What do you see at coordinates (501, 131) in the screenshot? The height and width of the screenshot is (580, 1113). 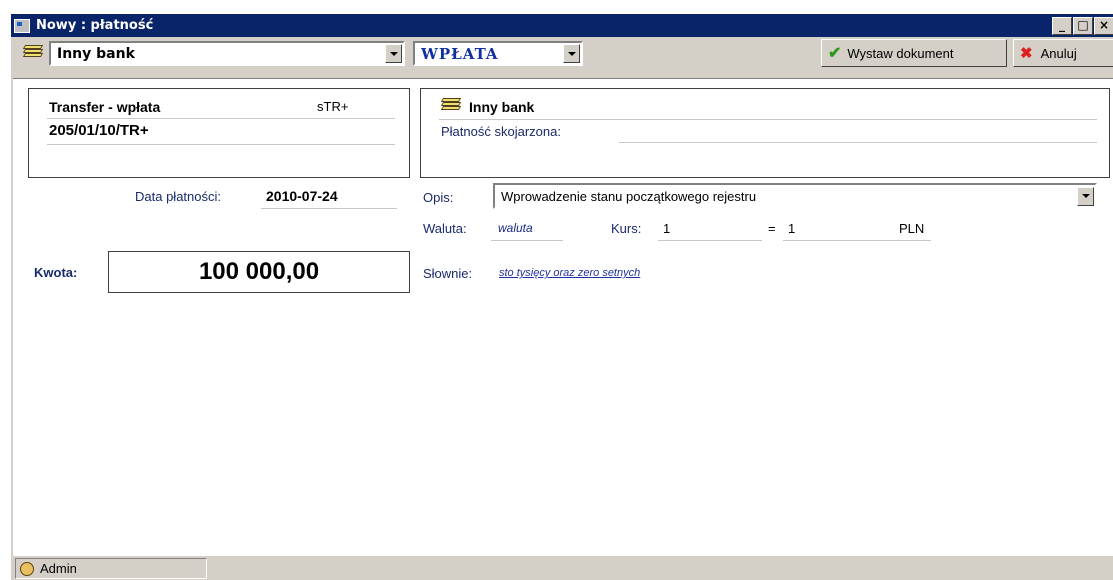 I see `linked-payment-label: Płatność skojarzona:` at bounding box center [501, 131].